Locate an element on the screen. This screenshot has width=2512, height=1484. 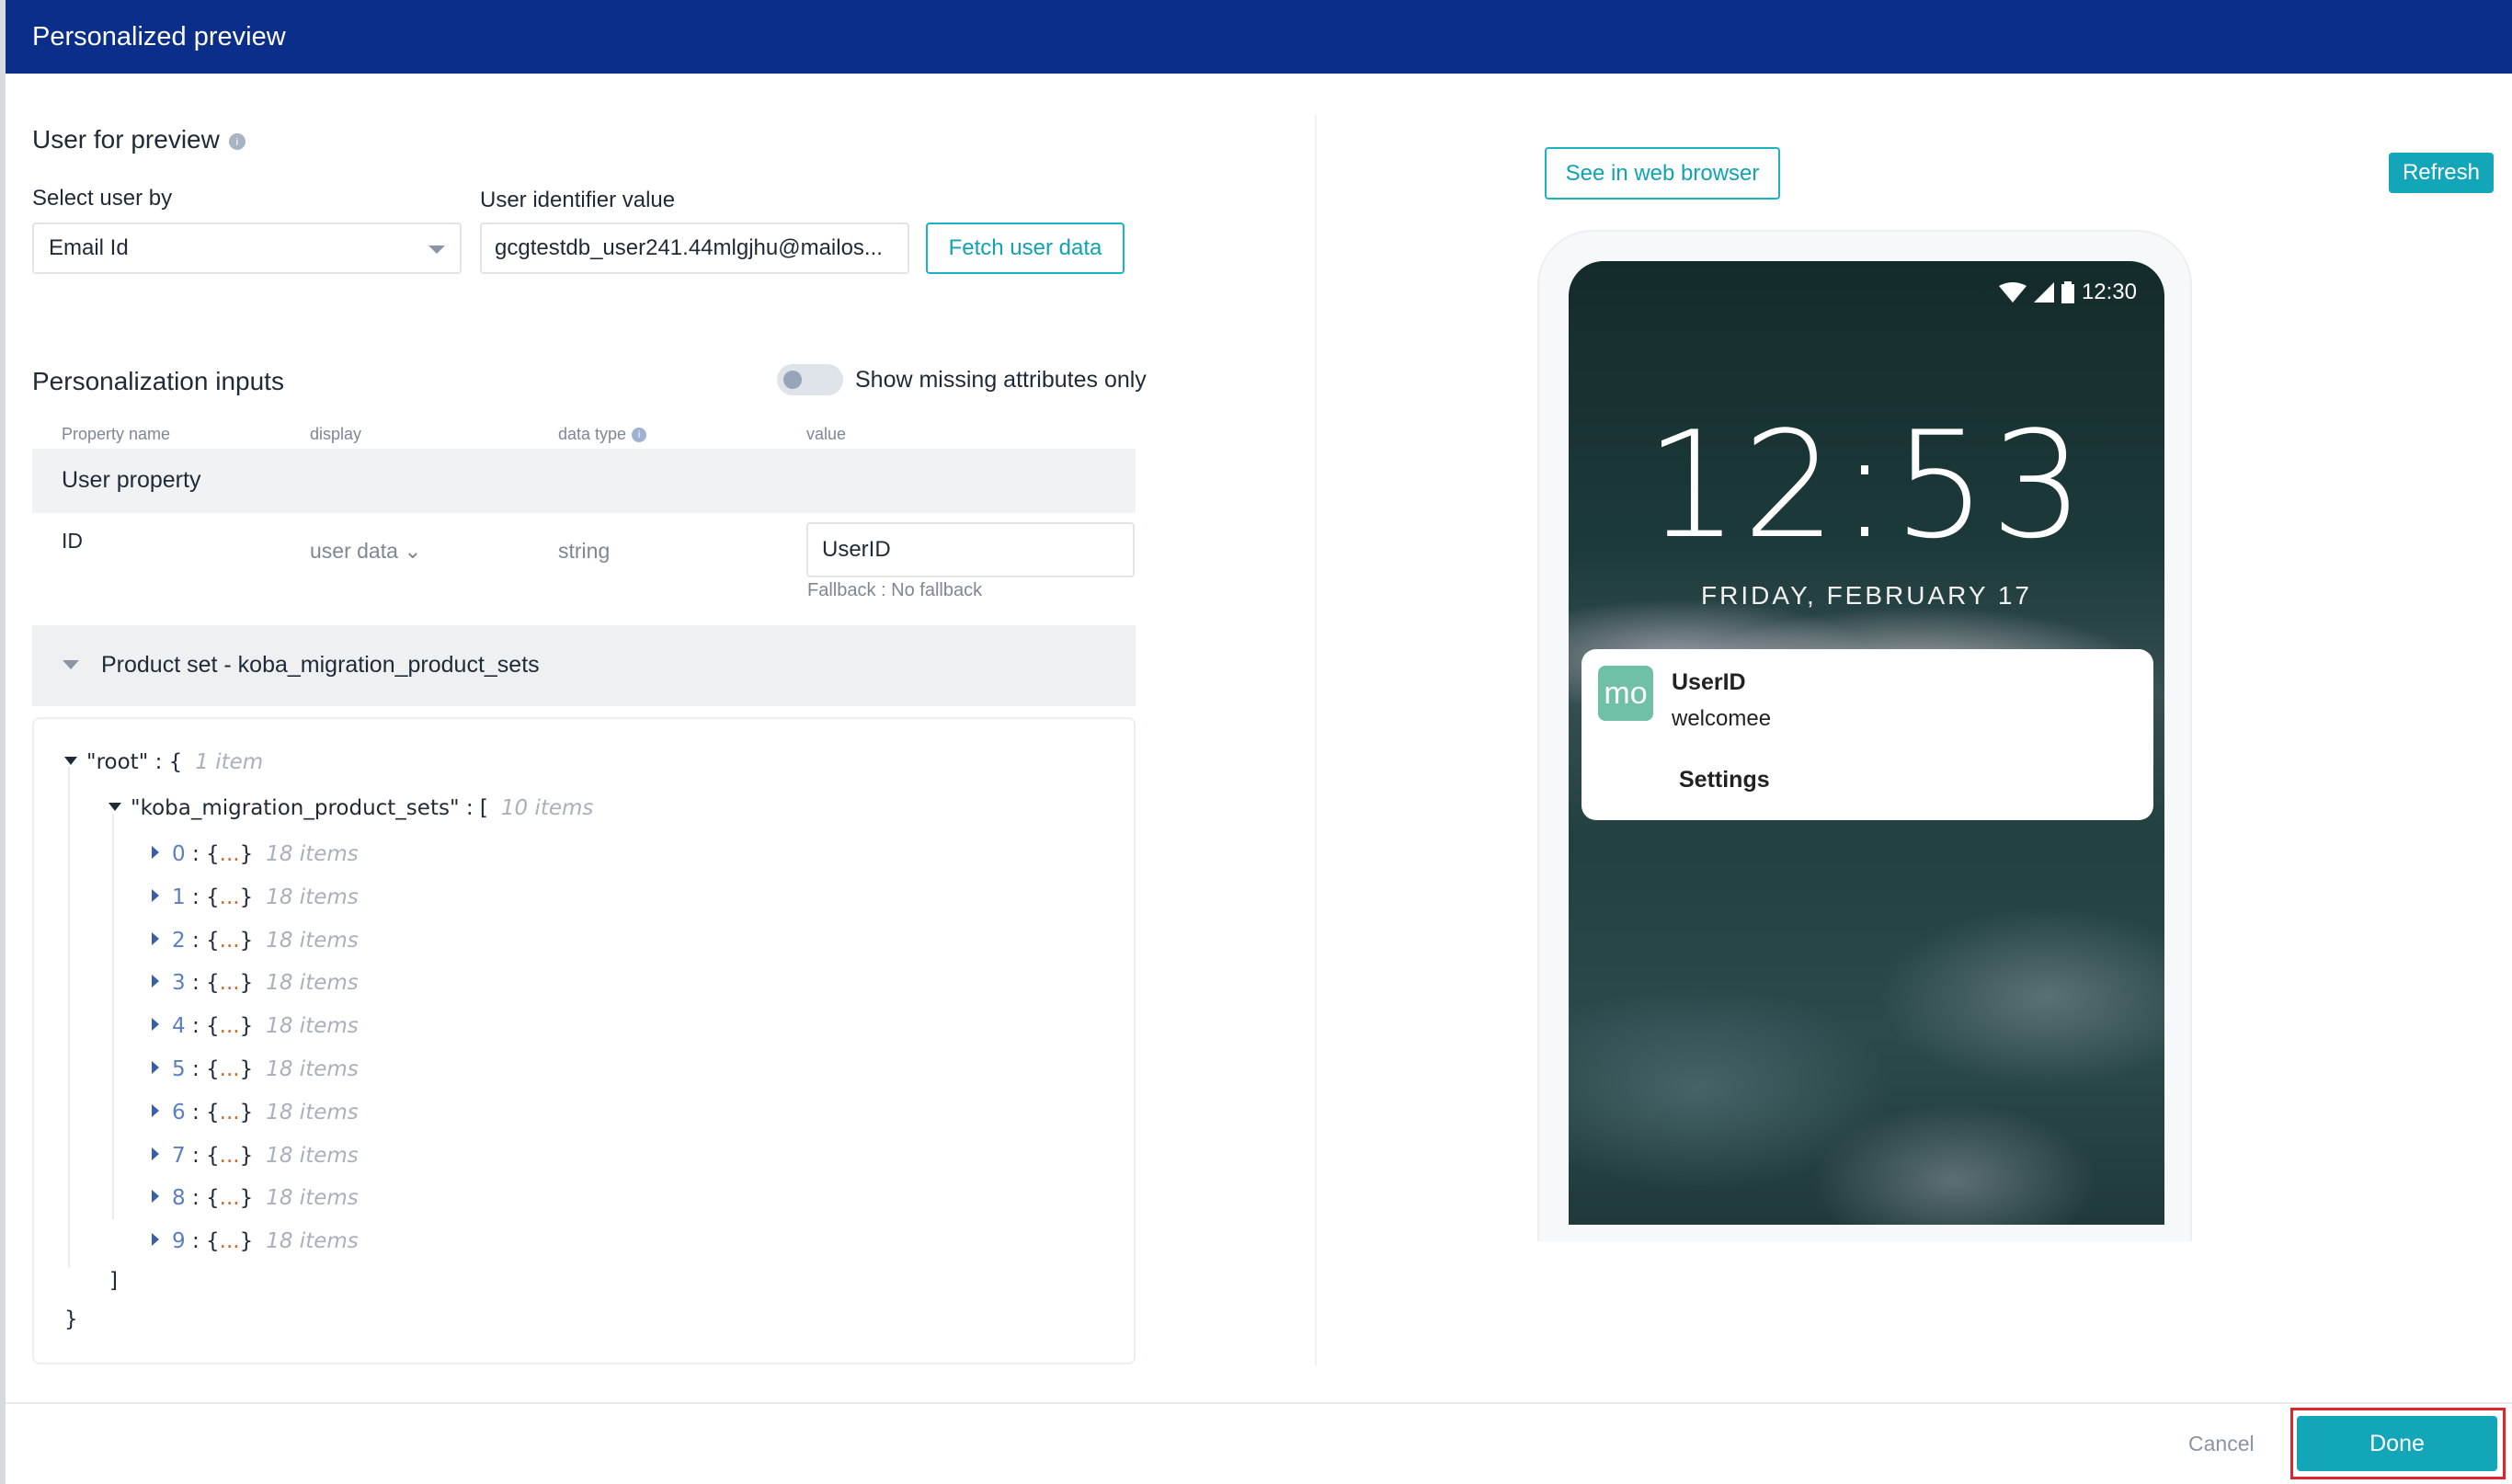
select-user-dropdown: Email Id is located at coordinates (247, 248).